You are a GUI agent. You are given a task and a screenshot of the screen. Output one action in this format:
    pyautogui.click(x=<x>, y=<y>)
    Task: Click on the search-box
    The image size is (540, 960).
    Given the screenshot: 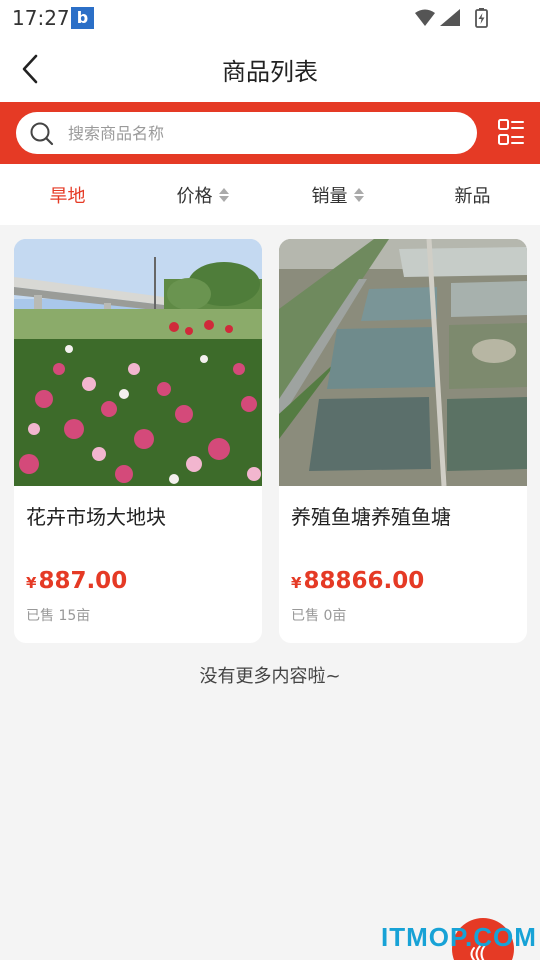 What is the action you would take?
    pyautogui.click(x=246, y=133)
    